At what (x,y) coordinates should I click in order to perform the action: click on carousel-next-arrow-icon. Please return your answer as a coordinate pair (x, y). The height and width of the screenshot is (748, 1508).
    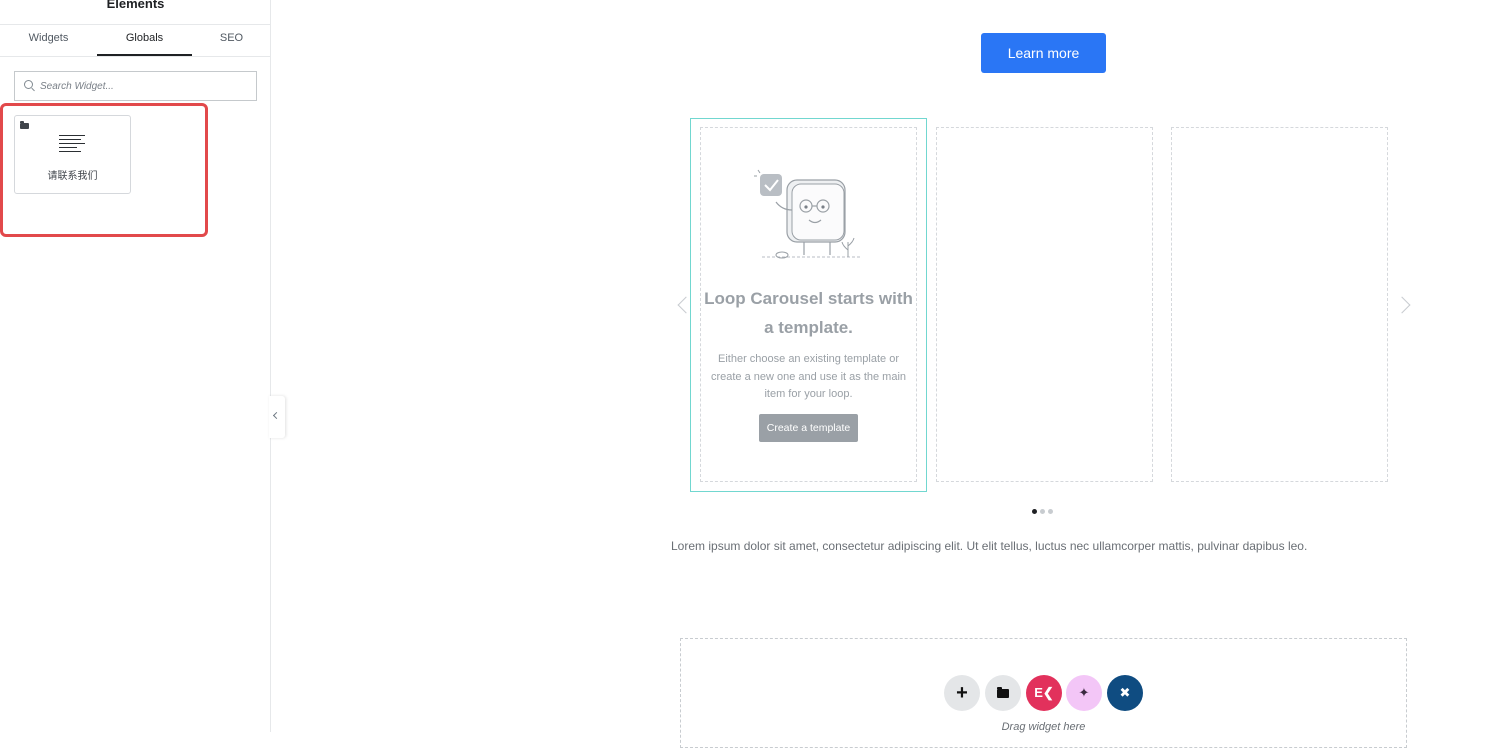
    Looking at the image, I should click on (1402, 305).